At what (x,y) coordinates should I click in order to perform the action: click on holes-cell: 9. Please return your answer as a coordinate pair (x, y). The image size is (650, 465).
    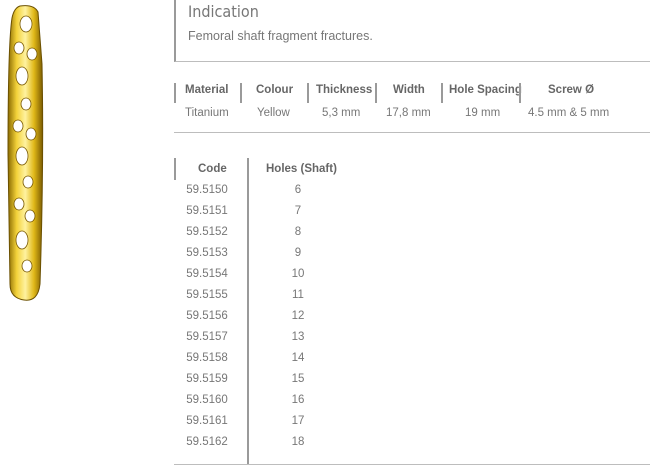
    Looking at the image, I should click on (298, 253).